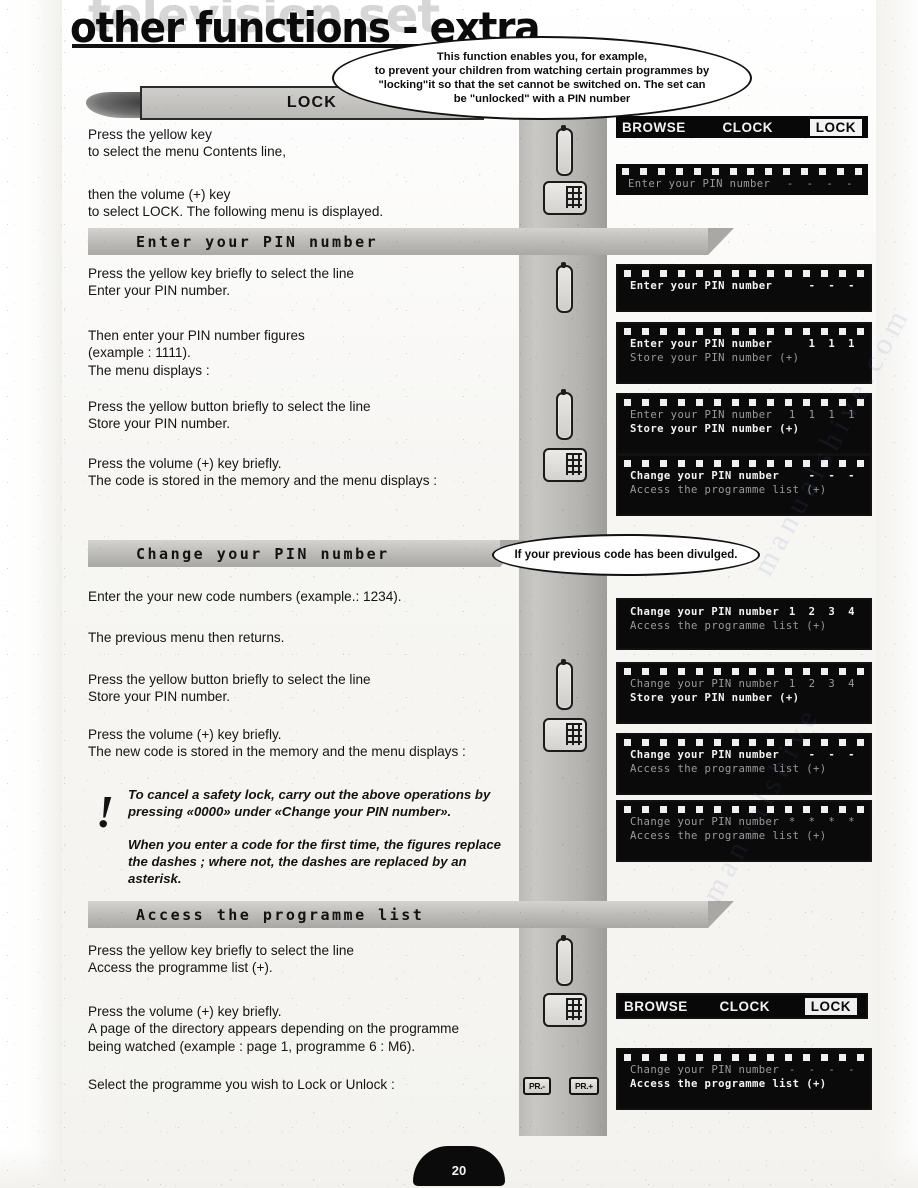  What do you see at coordinates (584, 1086) in the screenshot?
I see `pr-plus-button: PR.+` at bounding box center [584, 1086].